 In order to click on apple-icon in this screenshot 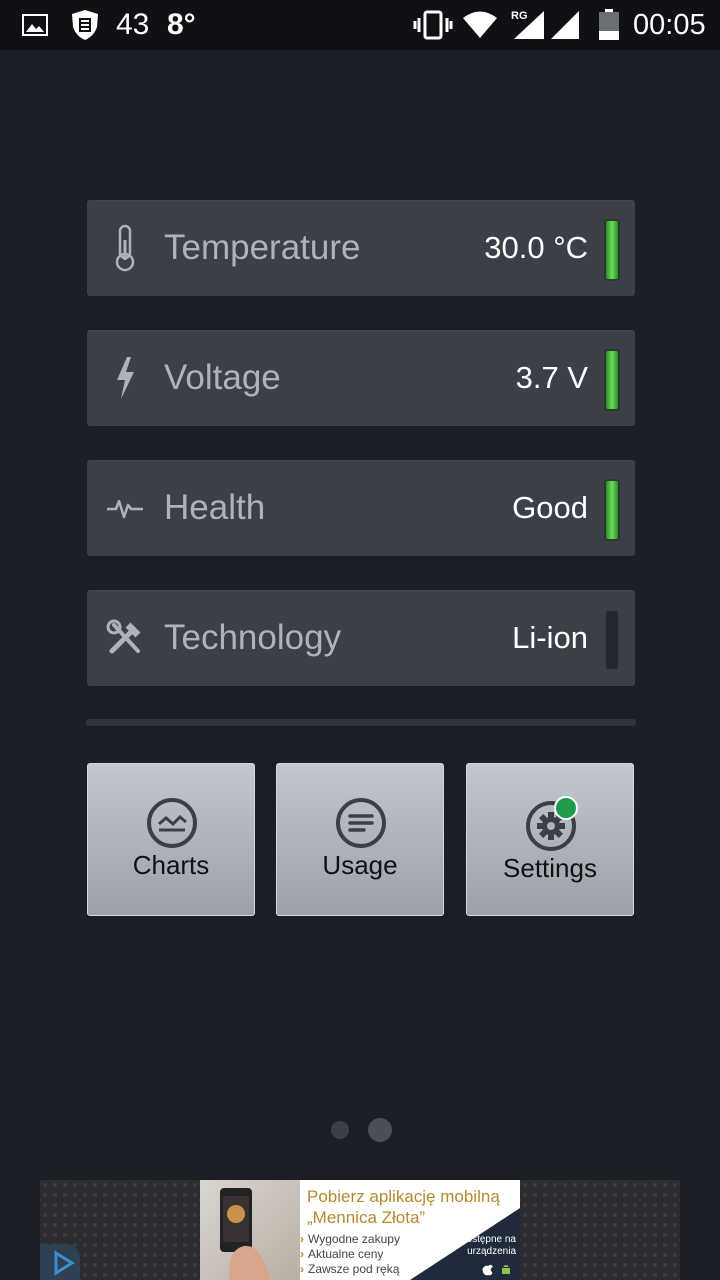, I will do `click(487, 1270)`.